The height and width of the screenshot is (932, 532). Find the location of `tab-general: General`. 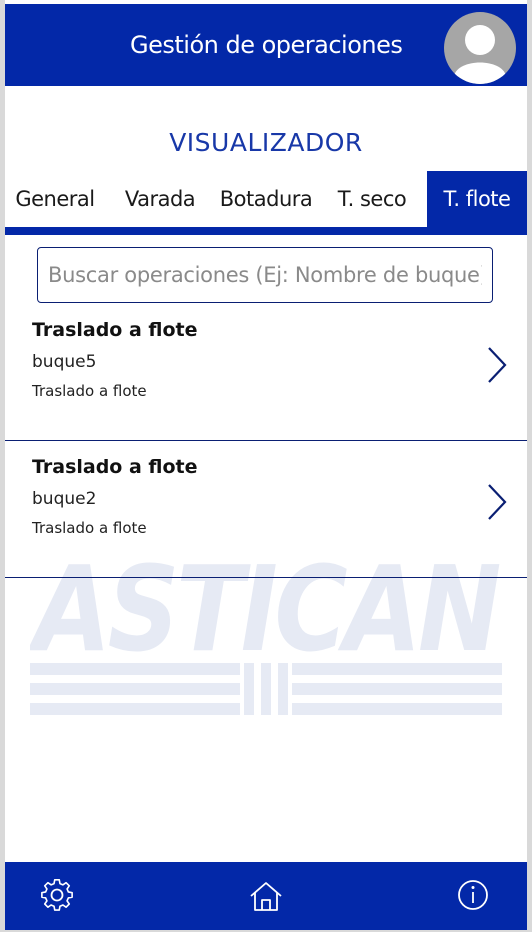

tab-general: General is located at coordinates (55, 199).